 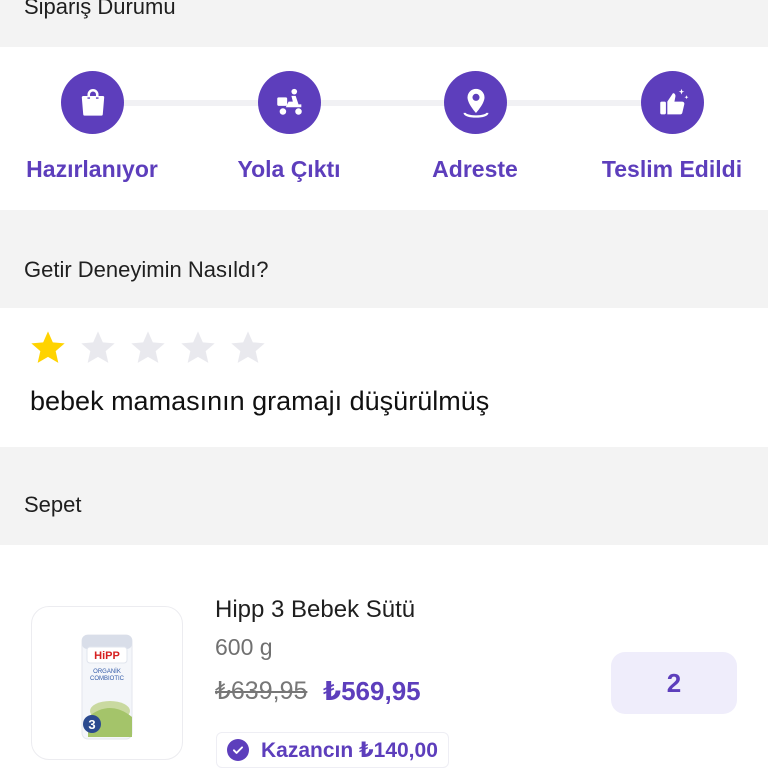 I want to click on star-rating, so click(x=148, y=348).